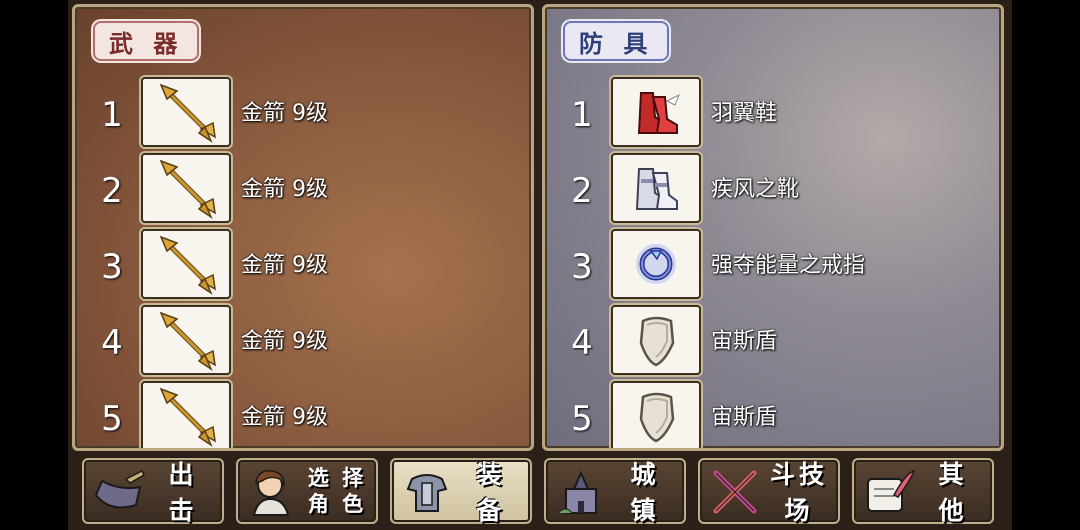  I want to click on weapon-slot-5: 5 金箭 9级, so click(303, 414).